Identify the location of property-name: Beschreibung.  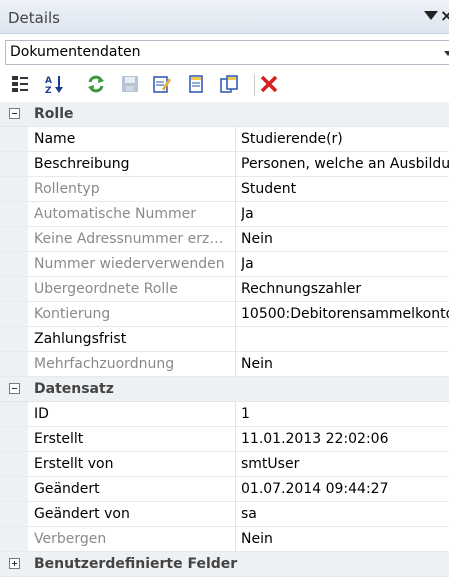
(82, 164).